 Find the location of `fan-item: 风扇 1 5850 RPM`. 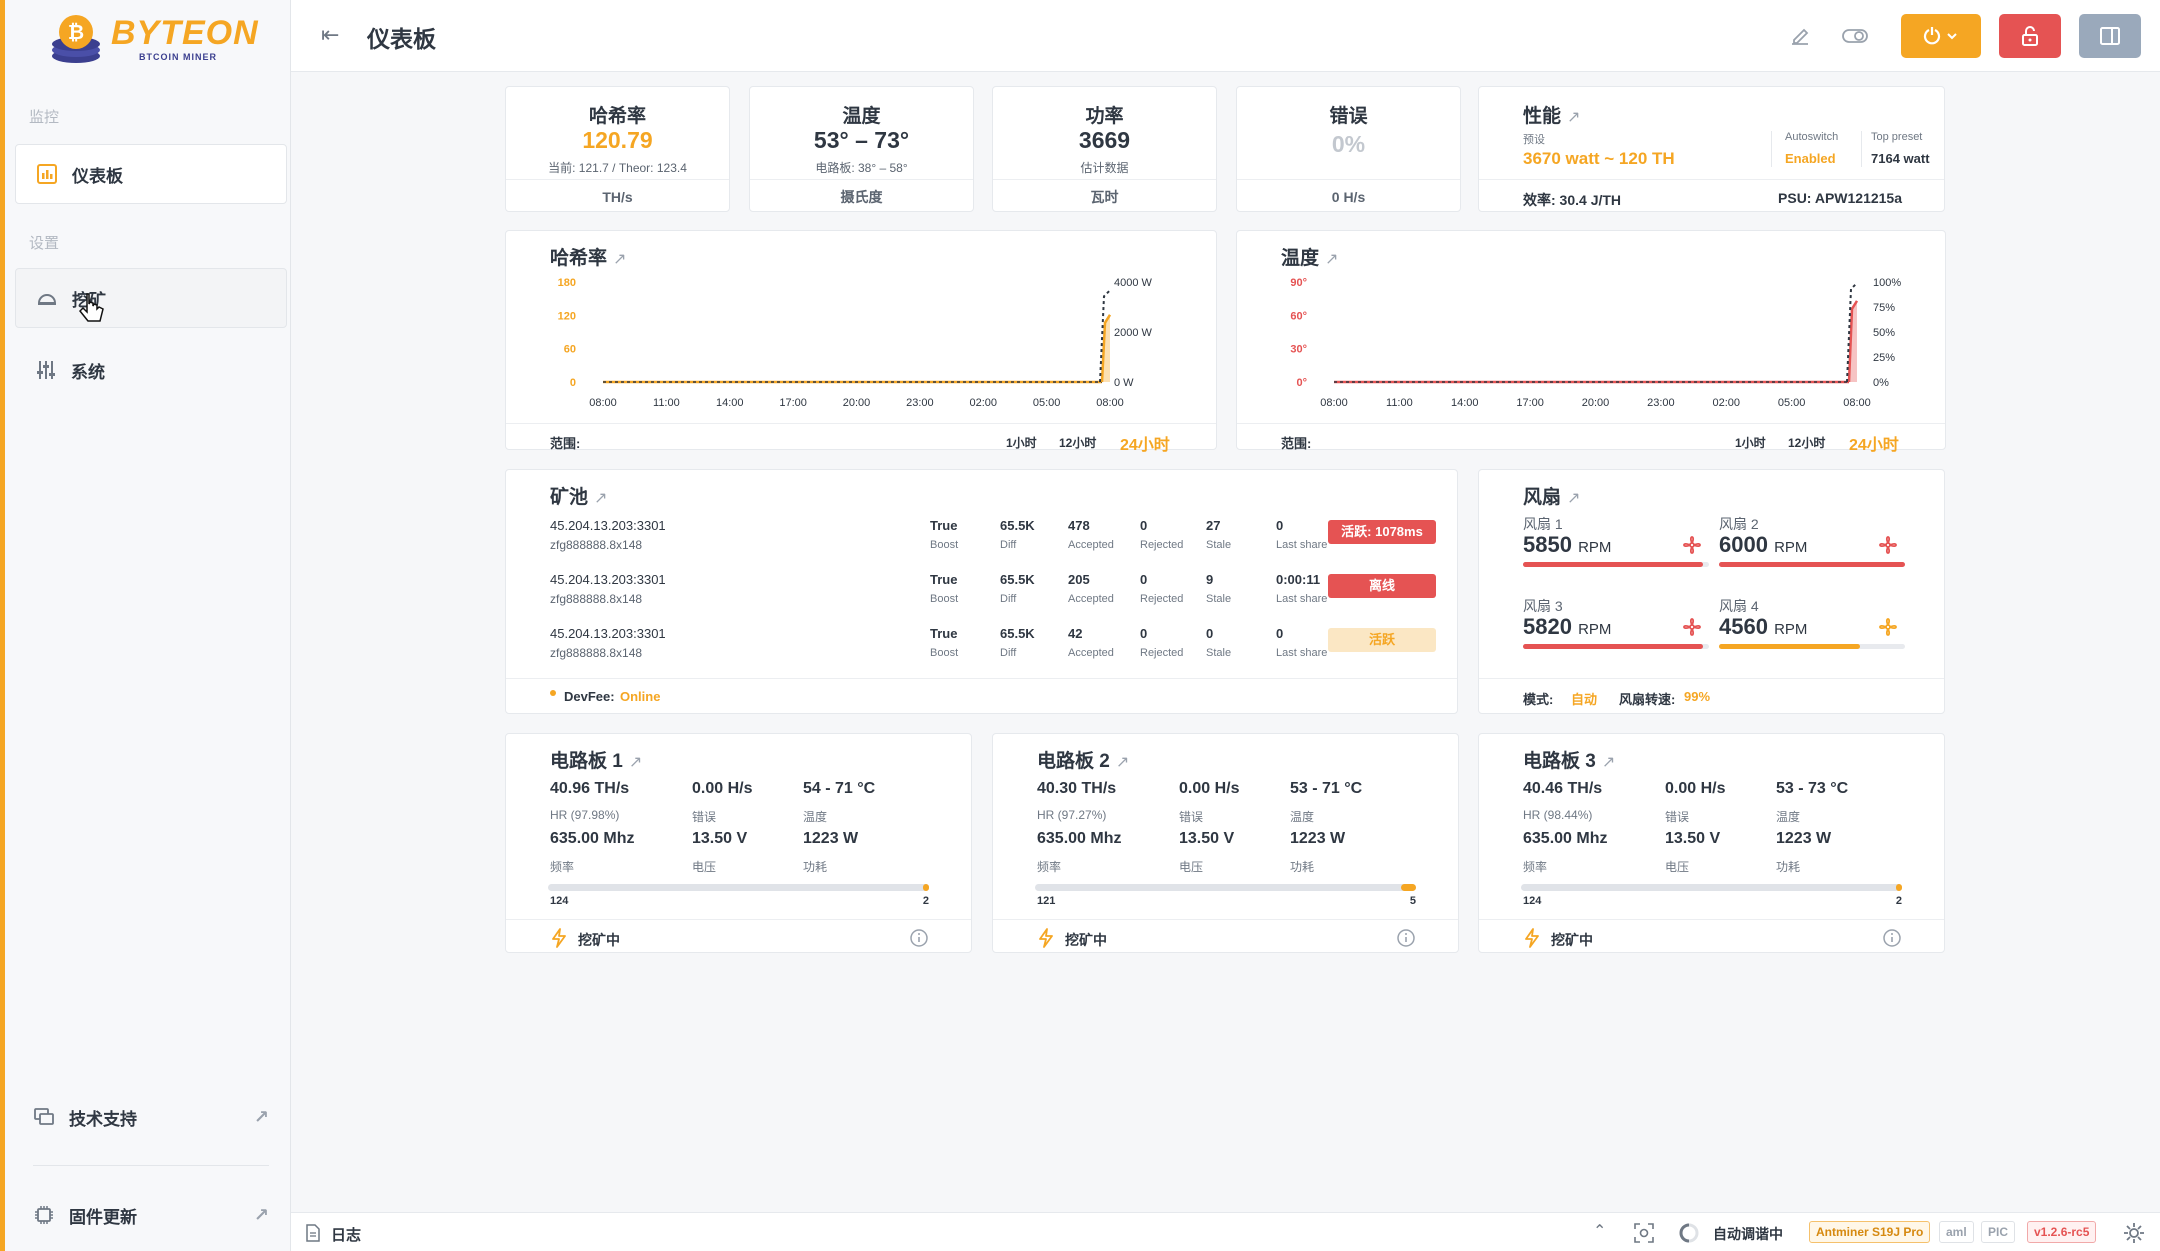

fan-item: 风扇 1 5850 RPM is located at coordinates (1616, 544).